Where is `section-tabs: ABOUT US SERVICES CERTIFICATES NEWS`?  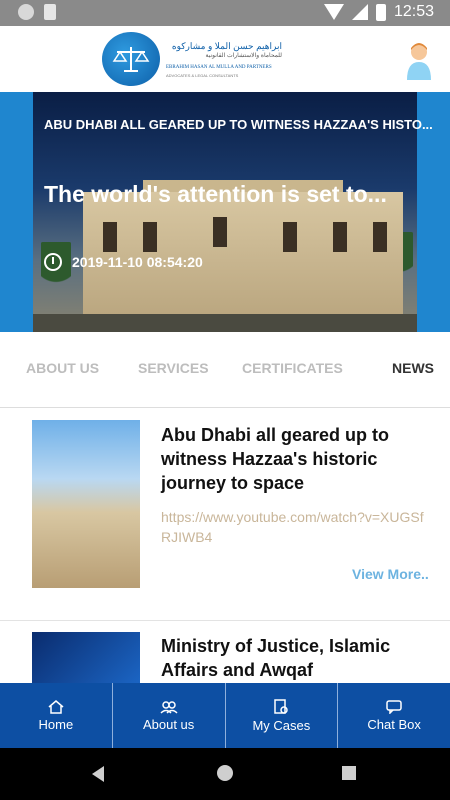
section-tabs: ABOUT US SERVICES CERTIFICATES NEWS is located at coordinates (225, 370).